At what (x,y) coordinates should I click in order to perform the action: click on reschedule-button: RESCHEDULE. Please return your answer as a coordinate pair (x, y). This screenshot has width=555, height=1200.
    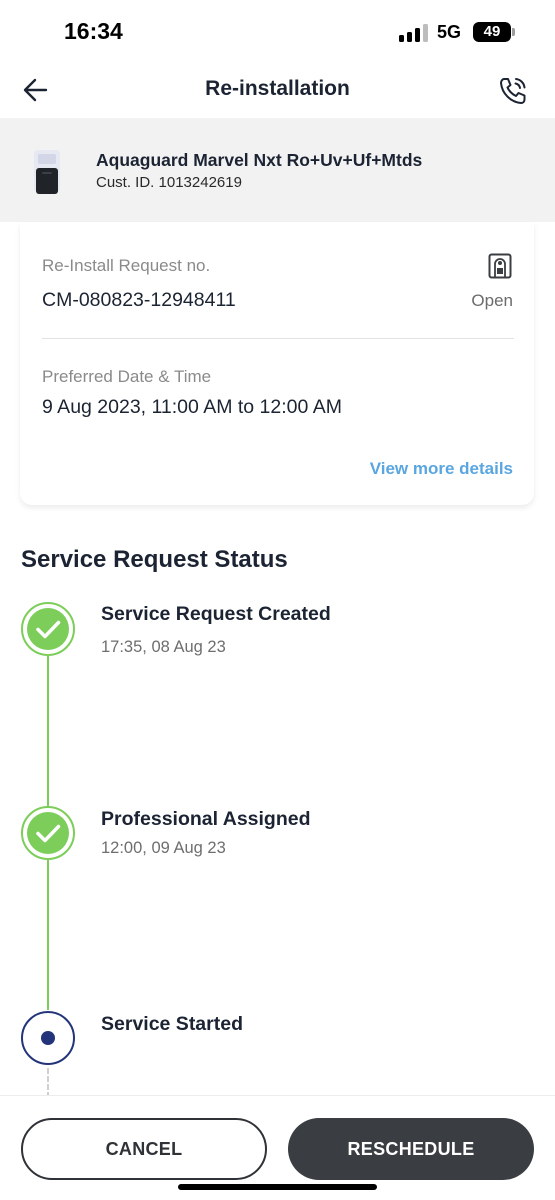
    Looking at the image, I should click on (411, 1149).